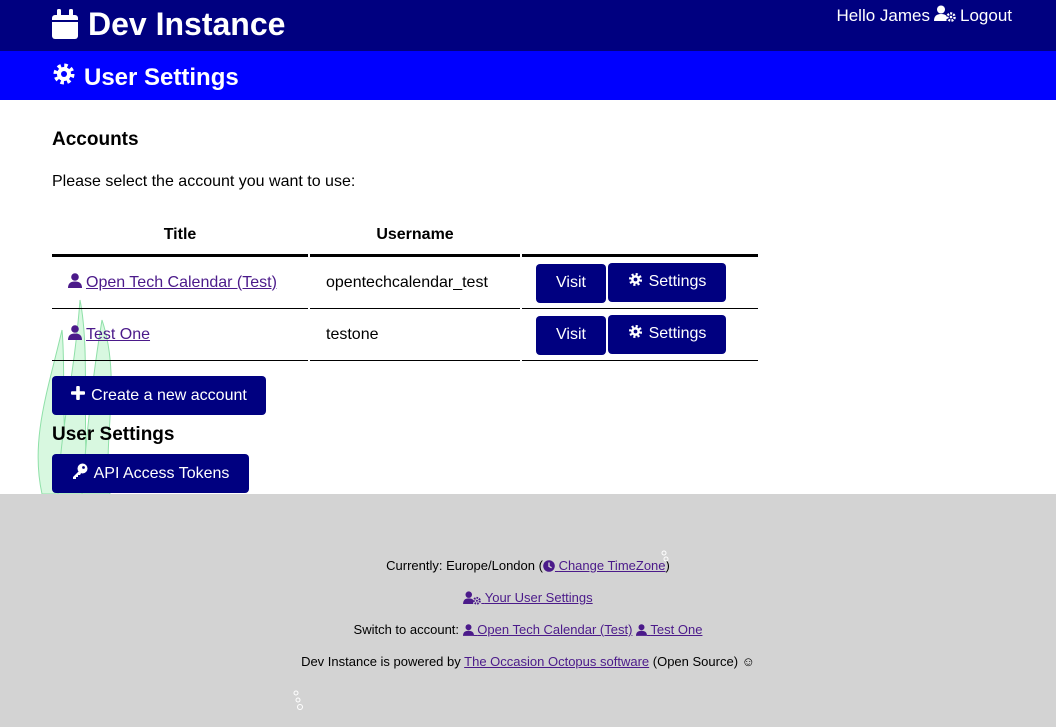 The width and height of the screenshot is (1056, 727). Describe the element at coordinates (640, 239) in the screenshot. I see `column-header-actions` at that location.